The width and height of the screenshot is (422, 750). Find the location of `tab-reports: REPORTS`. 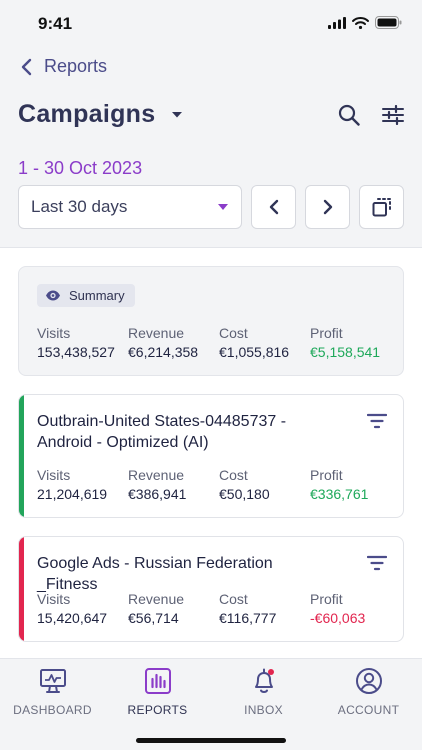

tab-reports: REPORTS is located at coordinates (157, 692).